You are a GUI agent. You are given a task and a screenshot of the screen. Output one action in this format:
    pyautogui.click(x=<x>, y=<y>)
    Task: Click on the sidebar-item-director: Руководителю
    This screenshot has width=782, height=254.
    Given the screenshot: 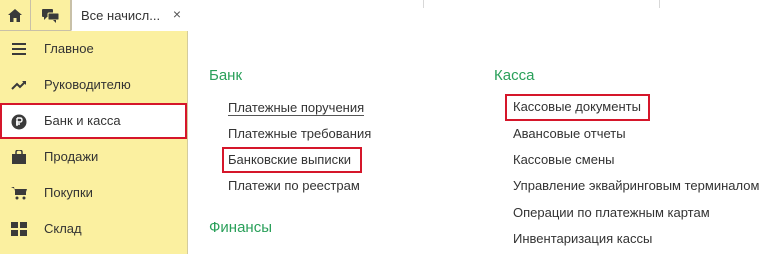 What is the action you would take?
    pyautogui.click(x=94, y=85)
    